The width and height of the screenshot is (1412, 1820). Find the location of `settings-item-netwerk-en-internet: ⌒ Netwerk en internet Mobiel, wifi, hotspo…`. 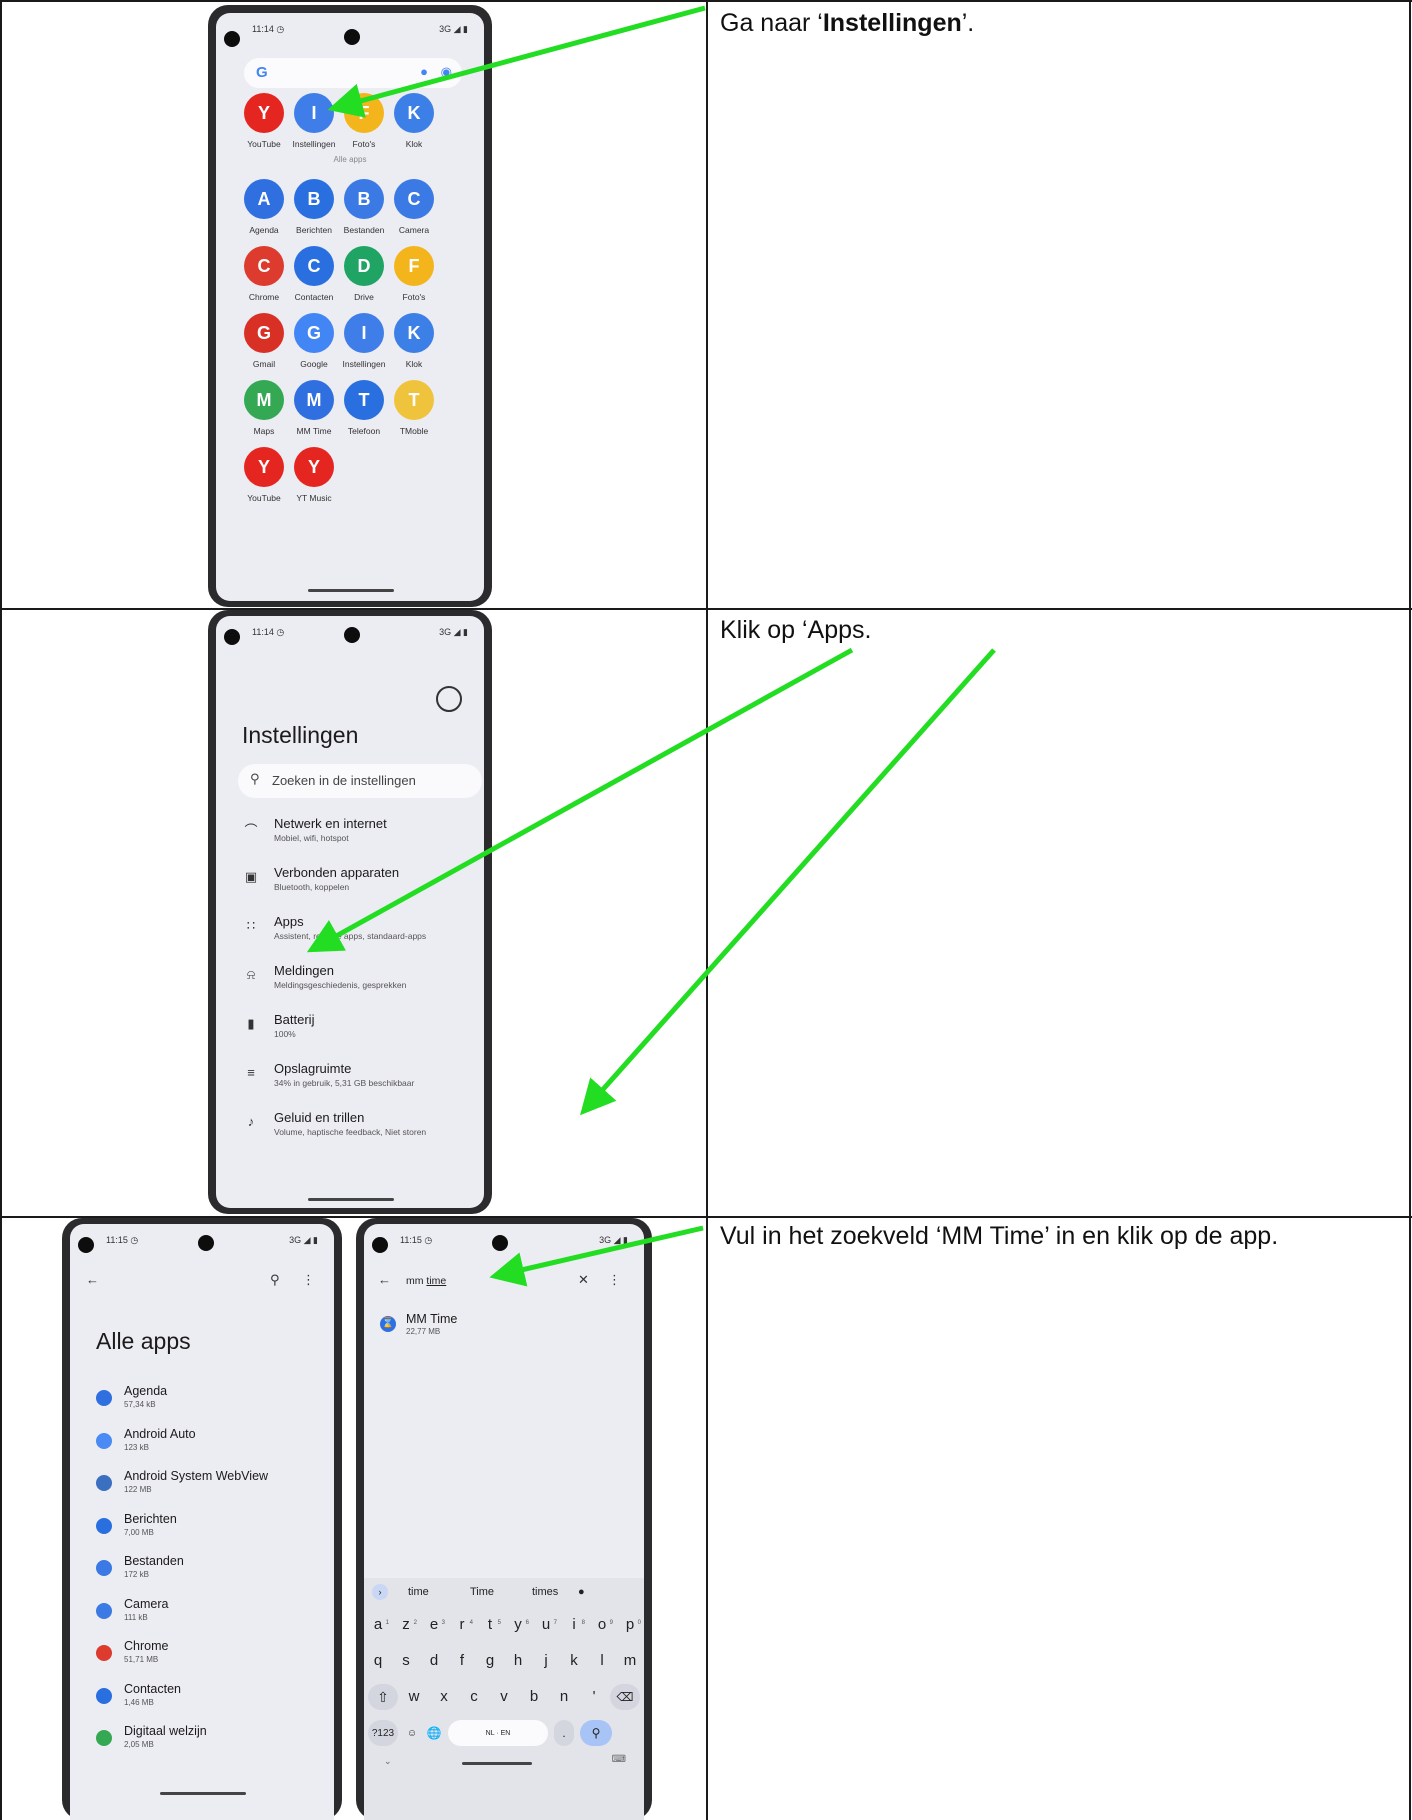

settings-item-netwerk-en-internet: ⌒ Netwerk en internet Mobiel, wifi, hotspo… is located at coordinates (350, 841).